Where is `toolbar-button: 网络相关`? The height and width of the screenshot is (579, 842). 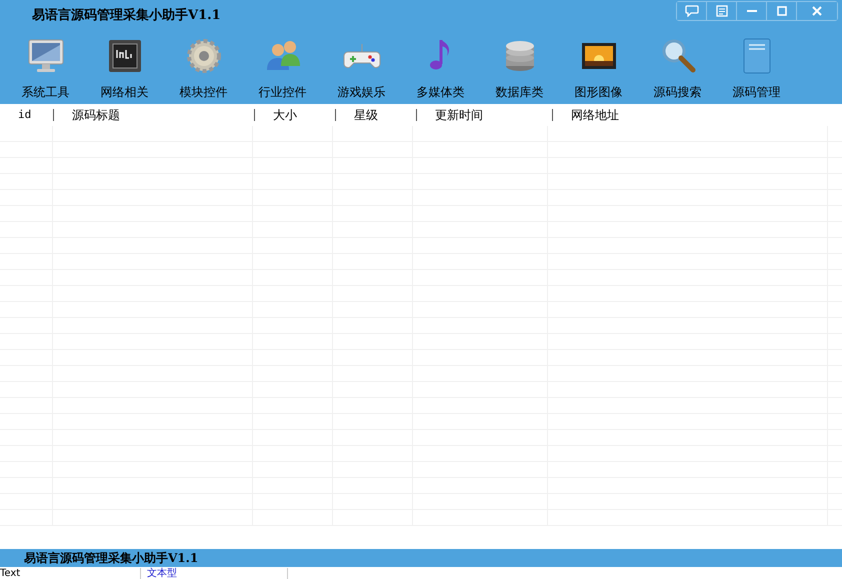 toolbar-button: 网络相关 is located at coordinates (124, 66).